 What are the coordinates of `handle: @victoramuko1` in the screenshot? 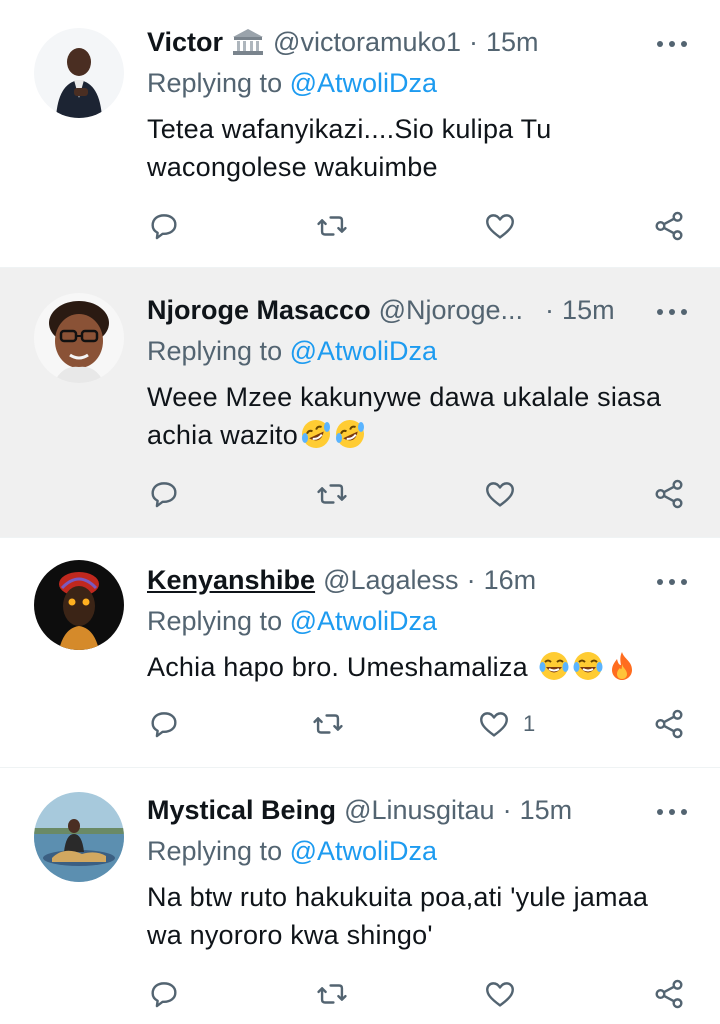 It's located at (367, 42).